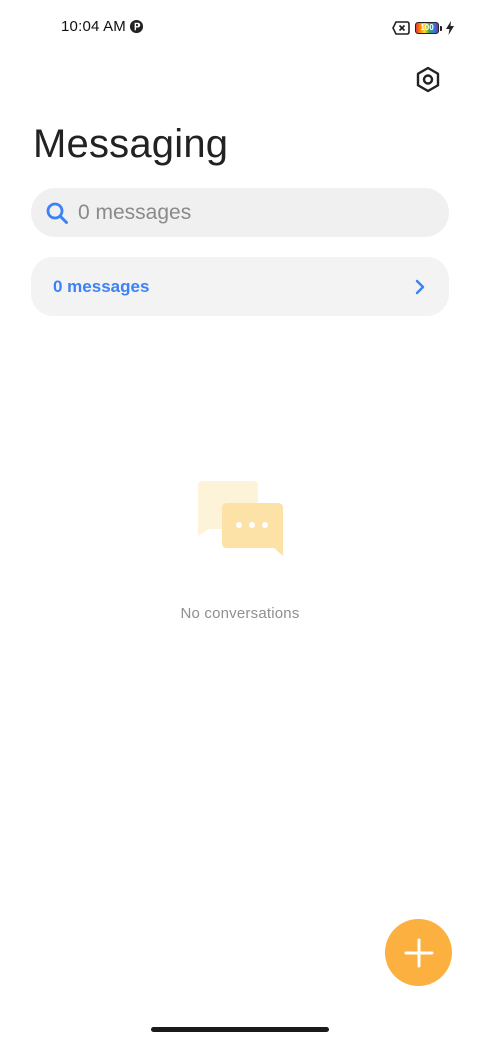 This screenshot has width=480, height=1040. I want to click on chat-bubbles-icon, so click(240, 518).